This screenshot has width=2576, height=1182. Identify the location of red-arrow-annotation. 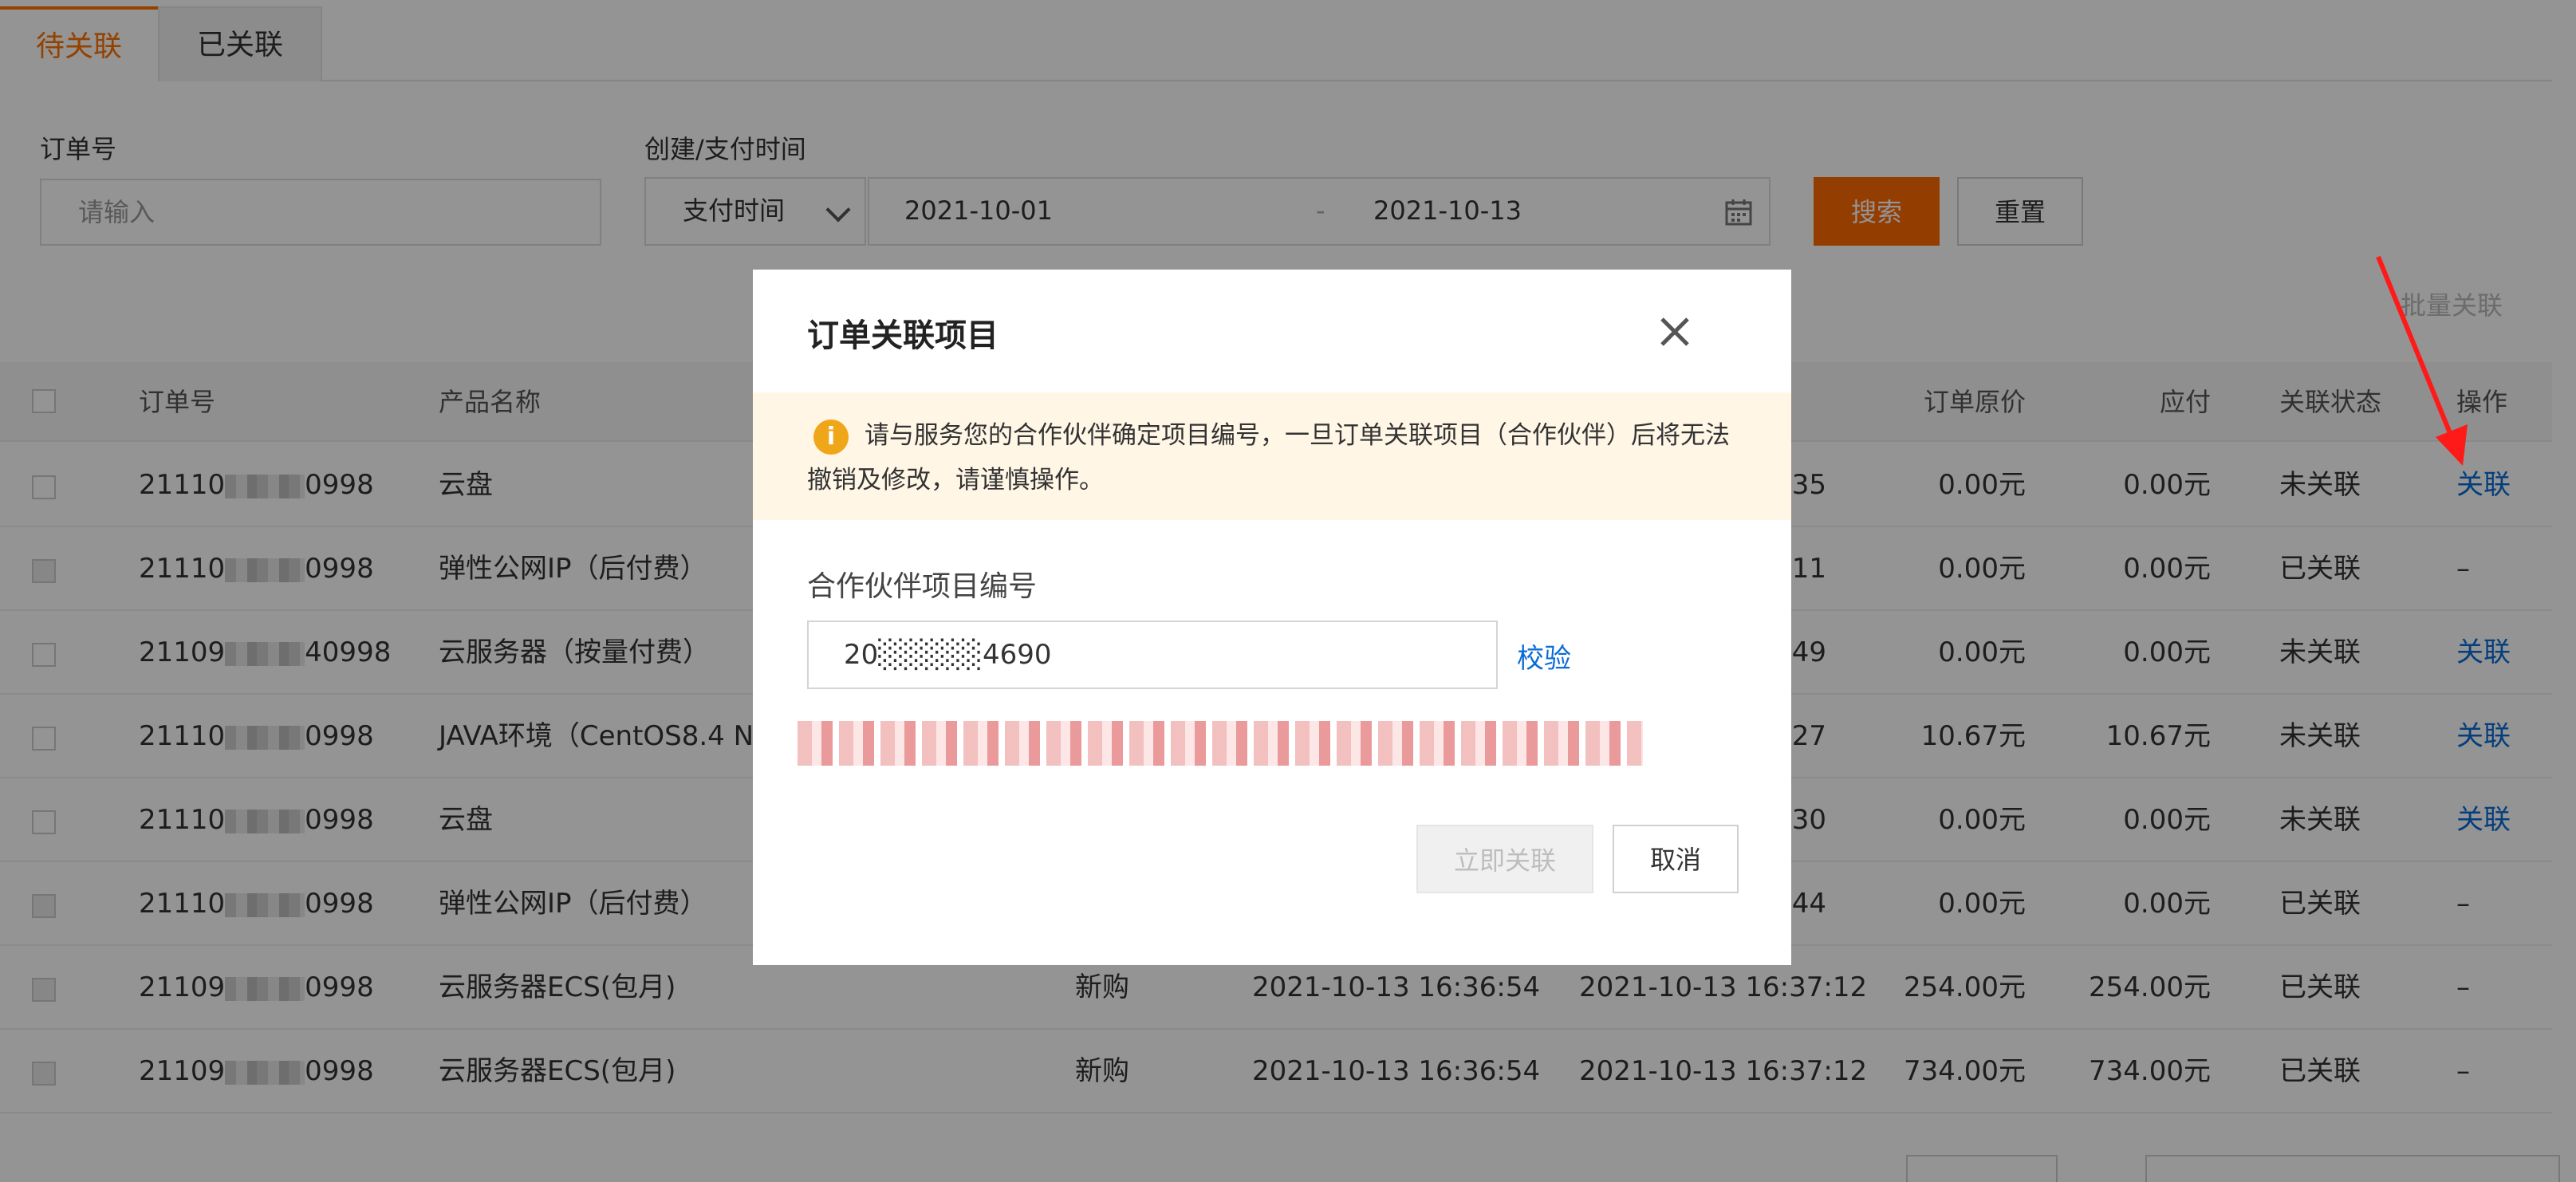
(2422, 360).